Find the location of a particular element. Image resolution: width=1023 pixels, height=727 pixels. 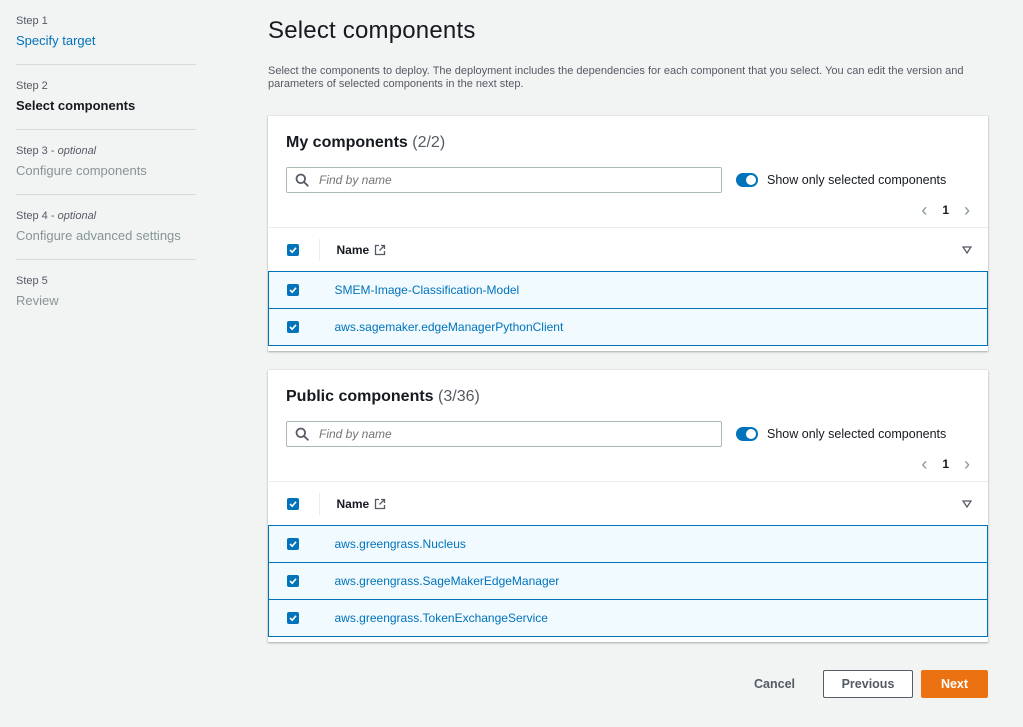

my-components-title: My components (2/2) is located at coordinates (366, 142).